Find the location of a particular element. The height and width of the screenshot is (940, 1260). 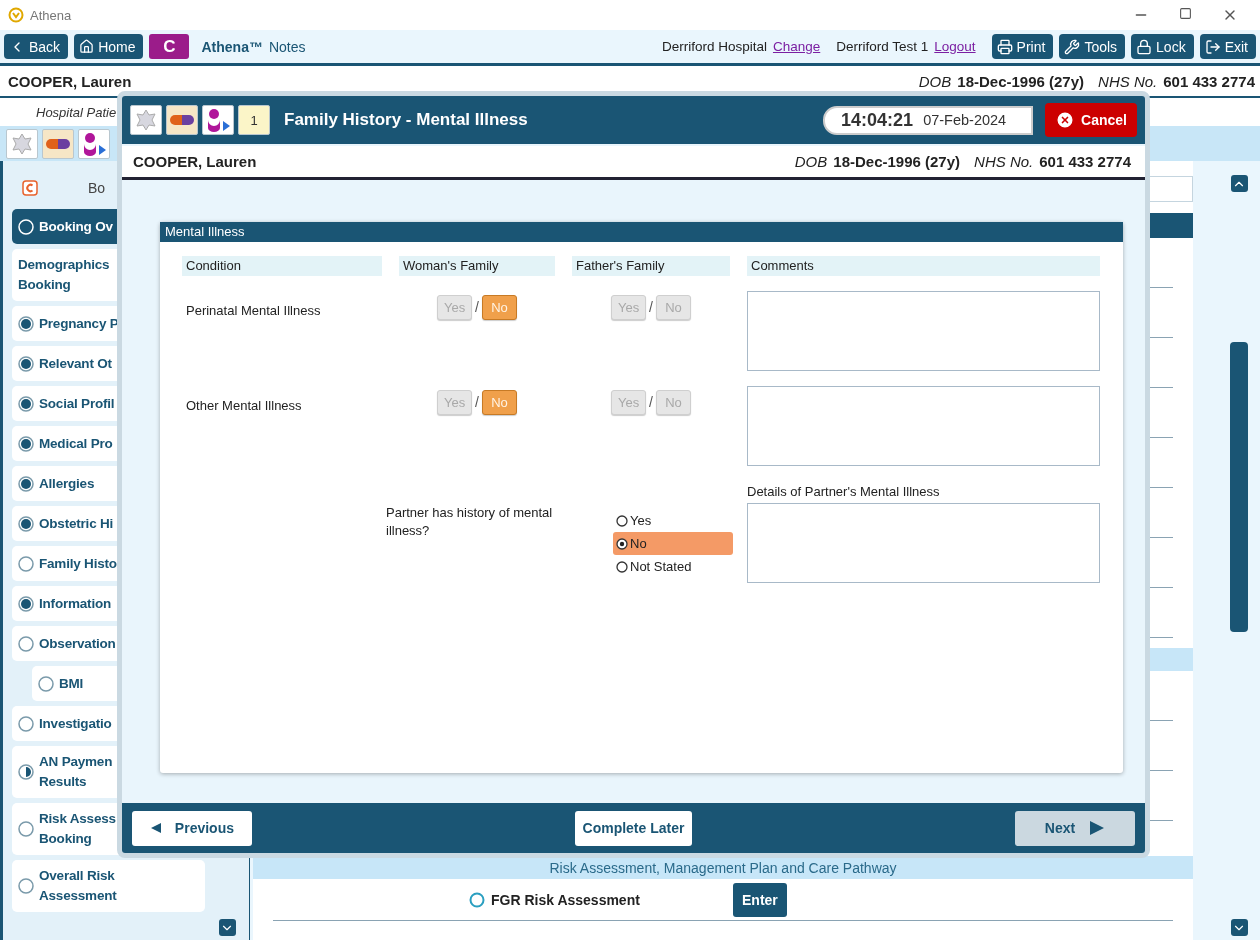

app-suffix: Notes is located at coordinates (287, 46).